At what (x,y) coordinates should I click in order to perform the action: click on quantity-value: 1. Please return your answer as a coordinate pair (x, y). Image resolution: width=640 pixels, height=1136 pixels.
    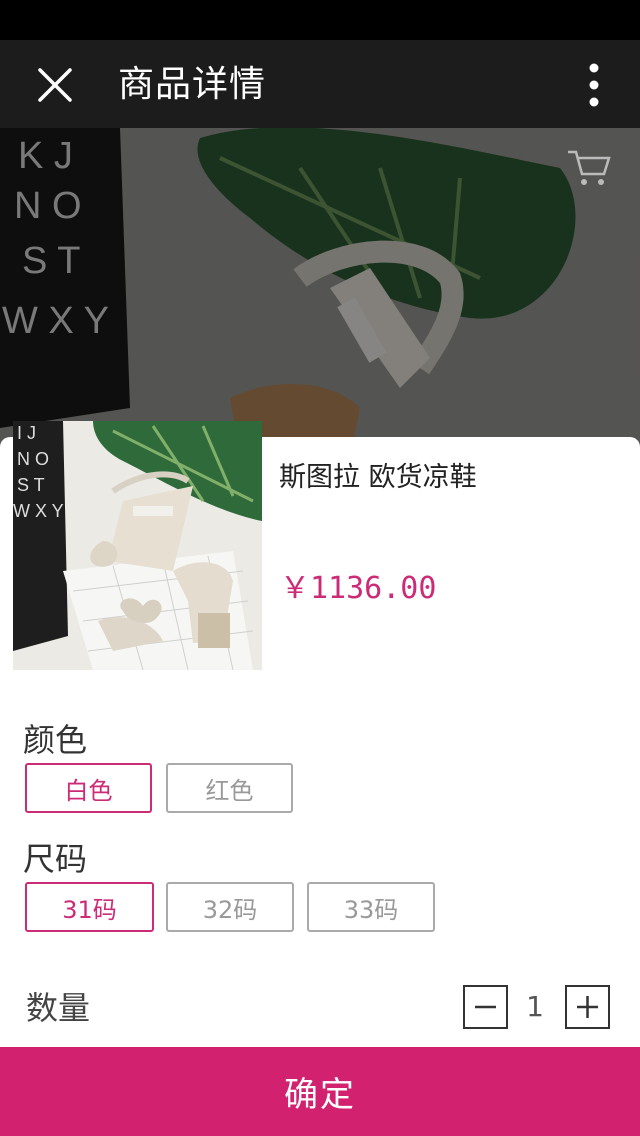
    Looking at the image, I should click on (535, 1007).